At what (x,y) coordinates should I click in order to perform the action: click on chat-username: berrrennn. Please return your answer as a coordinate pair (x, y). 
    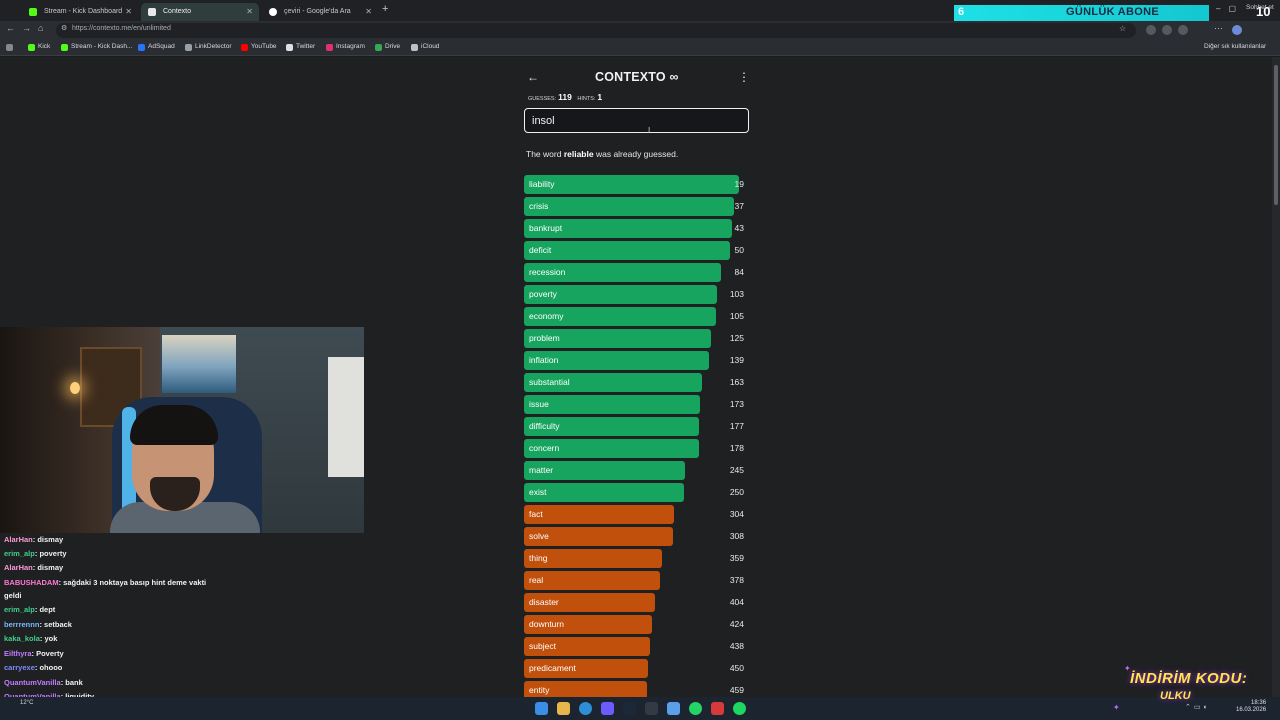
    Looking at the image, I should click on (21, 624).